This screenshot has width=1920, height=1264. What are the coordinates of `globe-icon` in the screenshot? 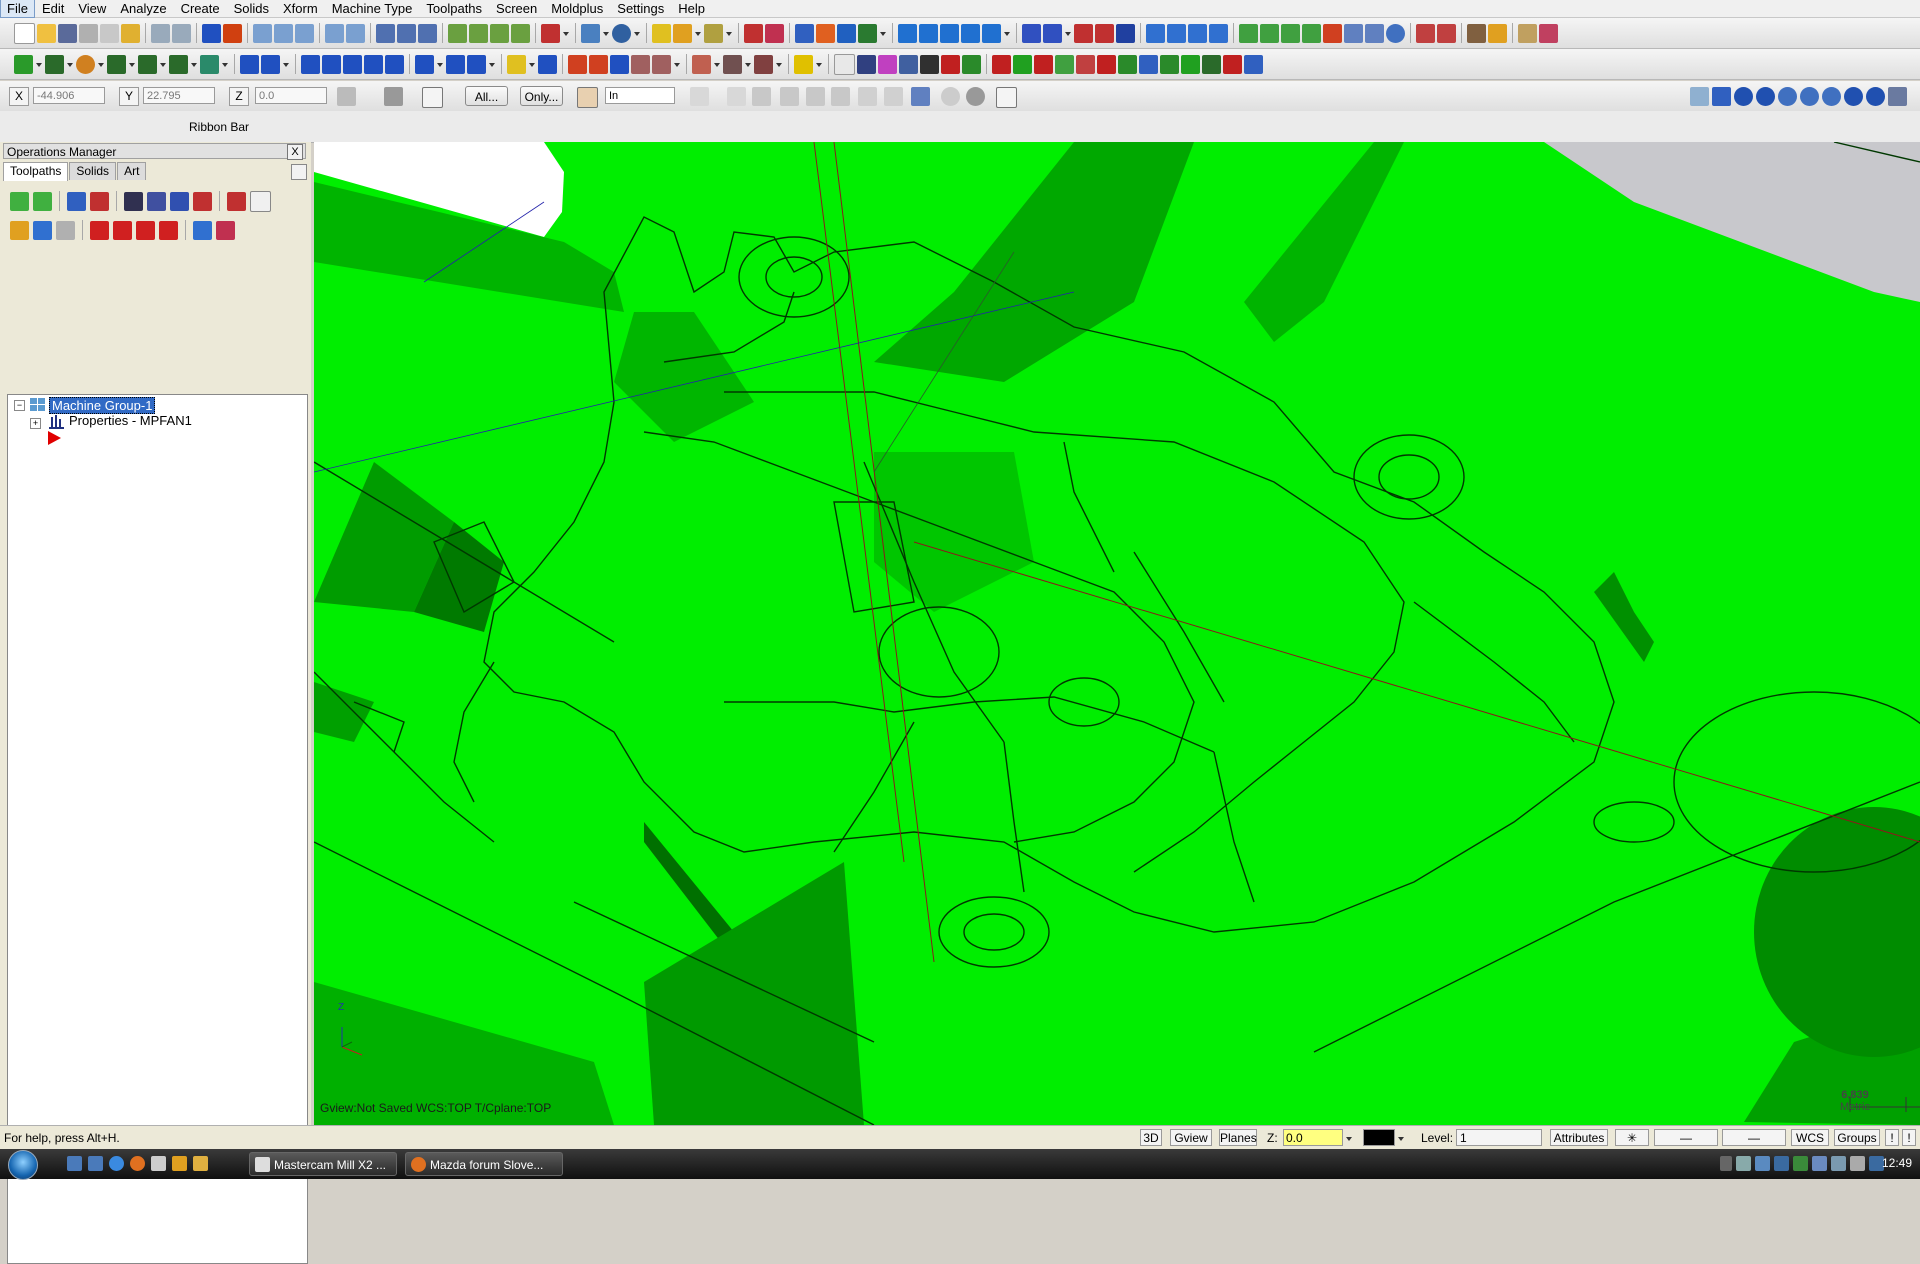 It's located at (1395, 33).